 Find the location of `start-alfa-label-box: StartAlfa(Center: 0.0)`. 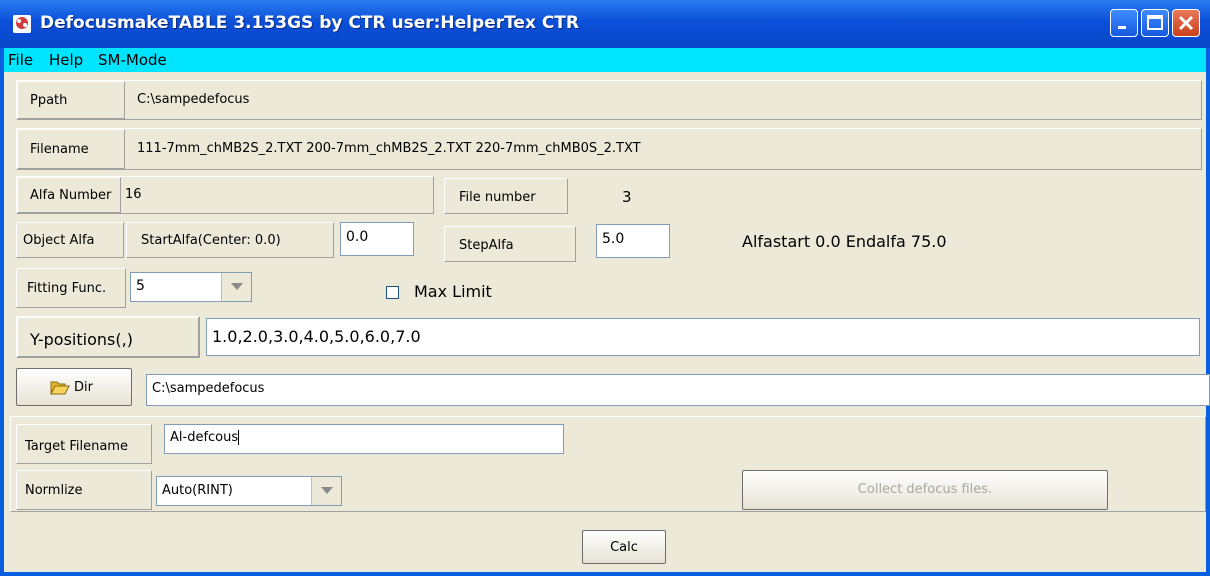

start-alfa-label-box: StartAlfa(Center: 0.0) is located at coordinates (230, 240).